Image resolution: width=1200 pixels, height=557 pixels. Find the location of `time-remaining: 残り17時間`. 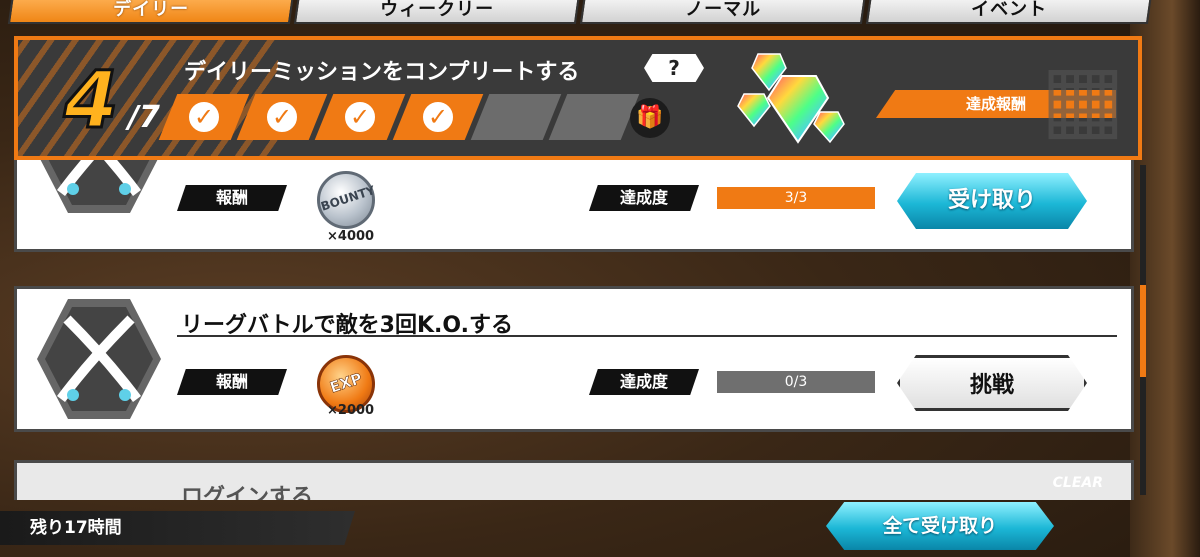

time-remaining: 残り17時間 is located at coordinates (177, 528).